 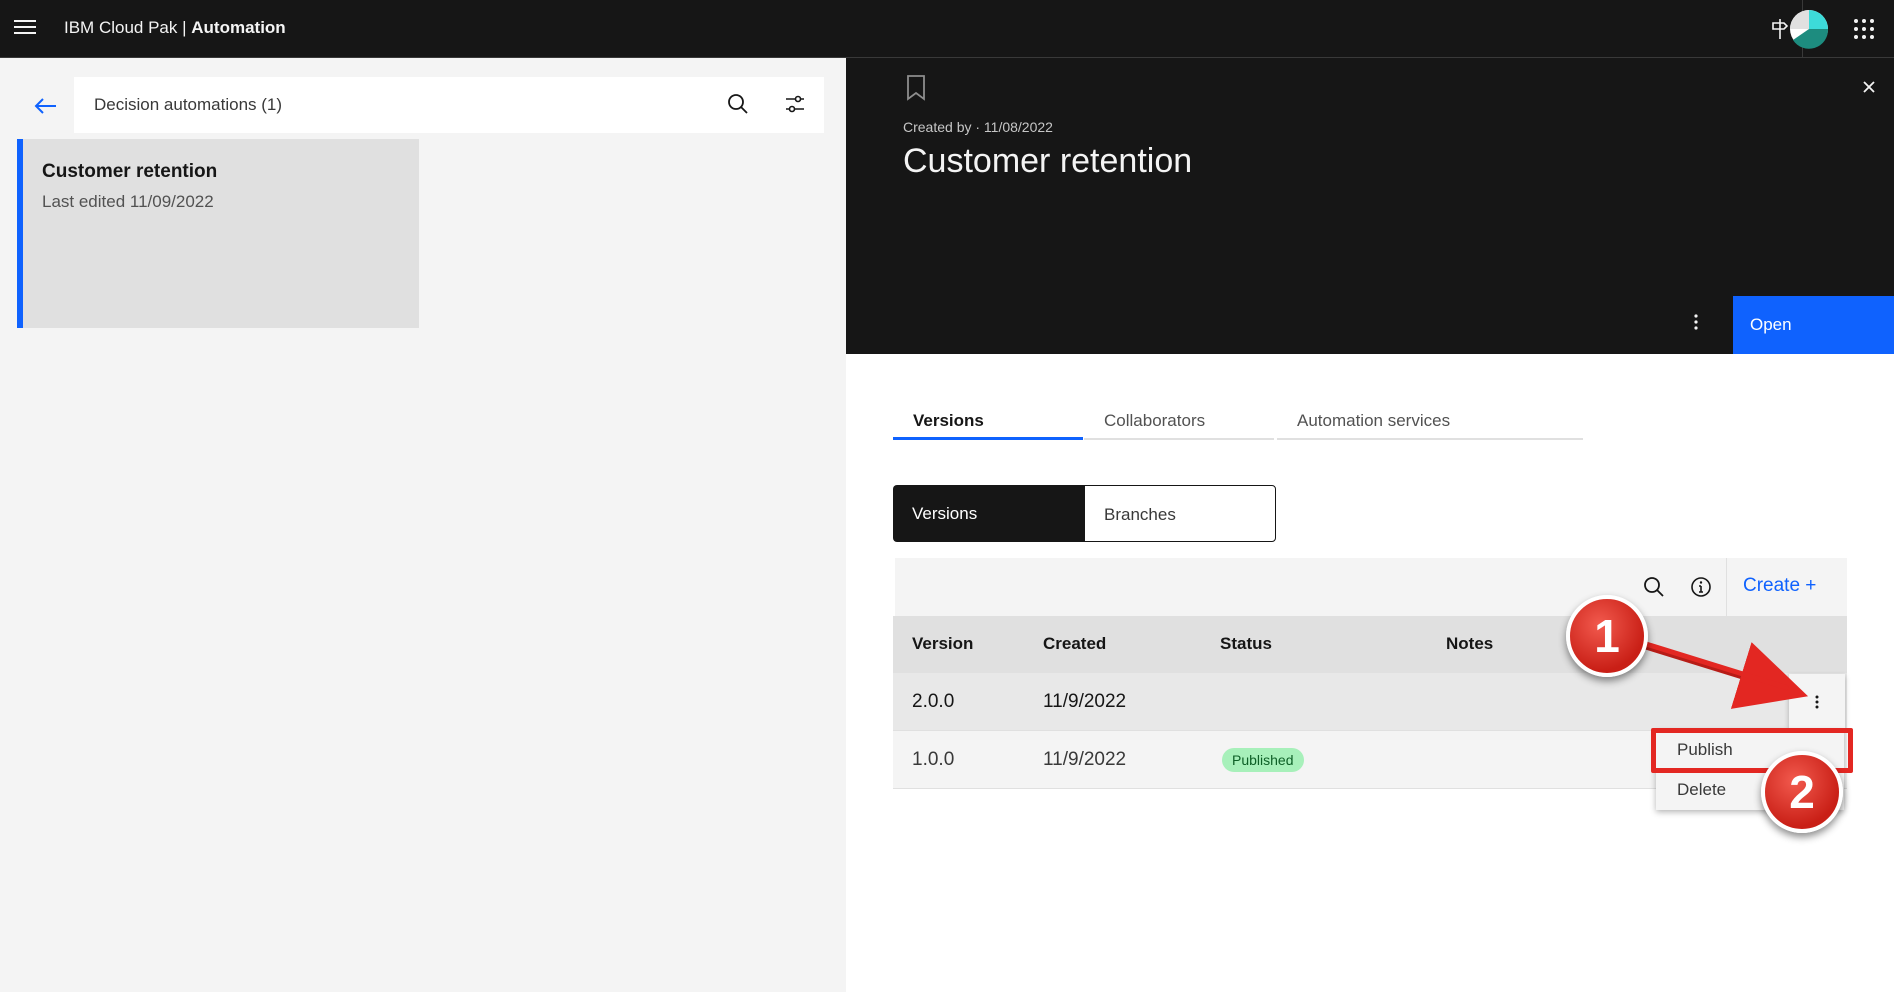 What do you see at coordinates (1371, 587) in the screenshot?
I see `table-toolbar: Create +` at bounding box center [1371, 587].